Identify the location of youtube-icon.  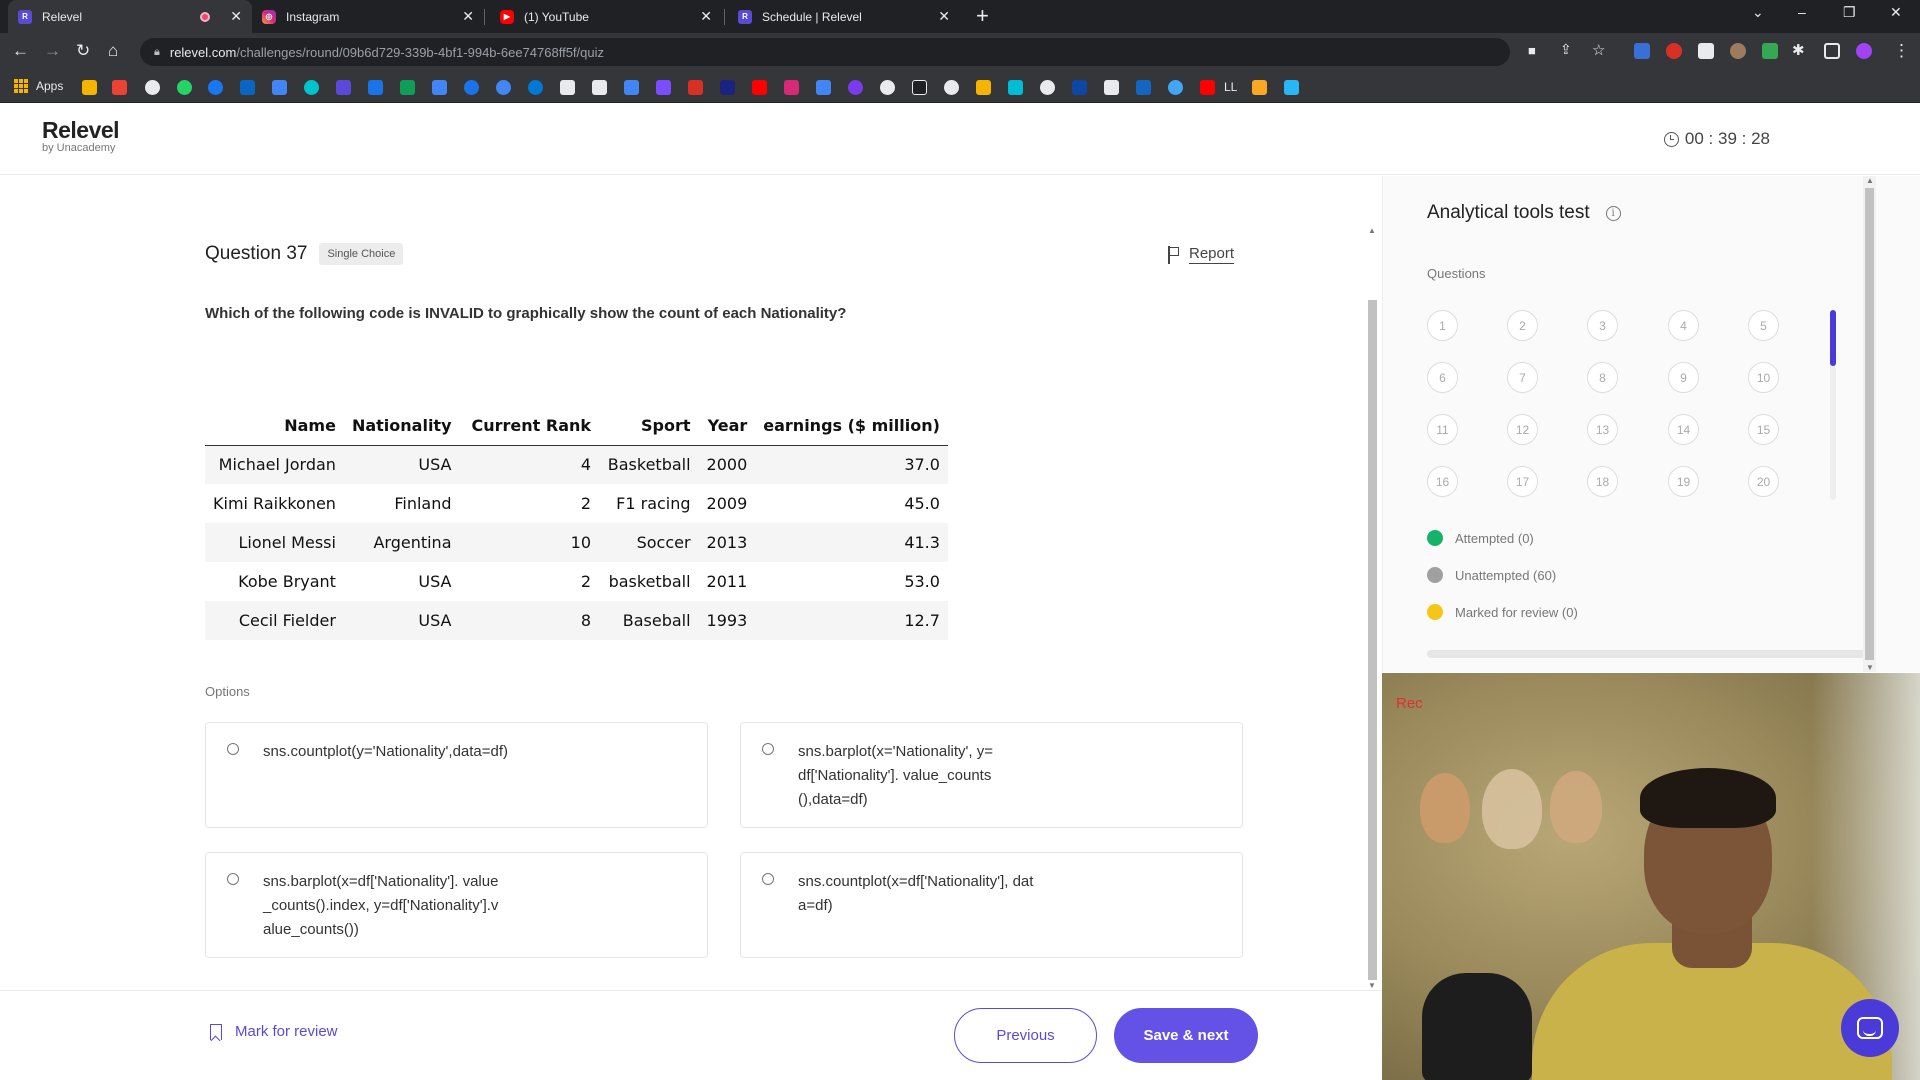
(759, 87).